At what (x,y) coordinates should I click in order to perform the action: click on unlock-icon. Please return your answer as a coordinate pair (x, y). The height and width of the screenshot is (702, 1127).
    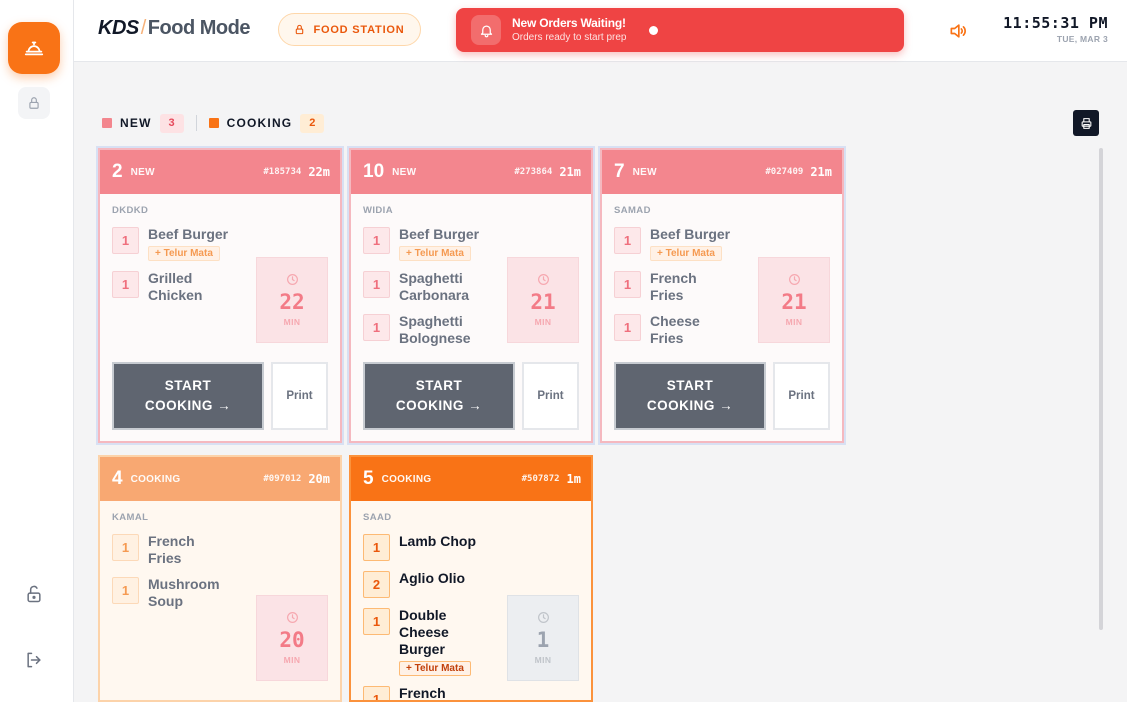
    Looking at the image, I should click on (34, 594).